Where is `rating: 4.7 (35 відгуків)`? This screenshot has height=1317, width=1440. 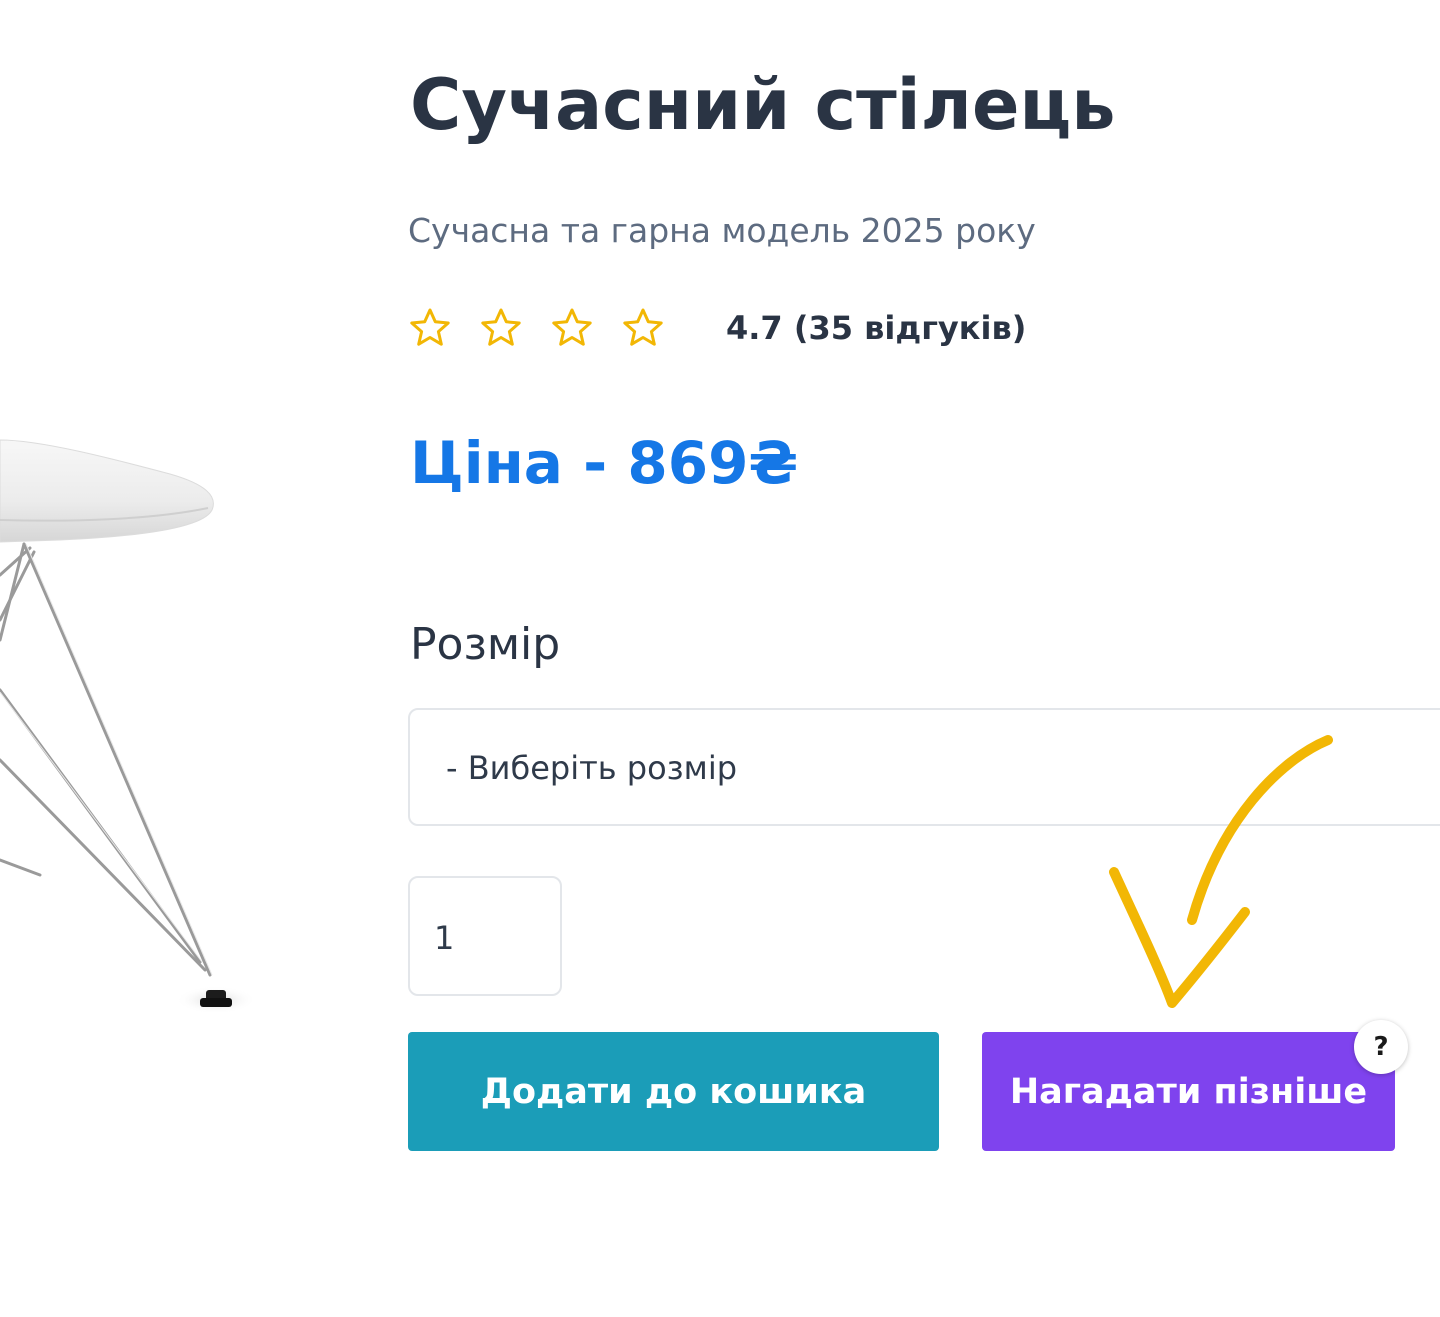
rating: 4.7 (35 відгуків) is located at coordinates (758, 328).